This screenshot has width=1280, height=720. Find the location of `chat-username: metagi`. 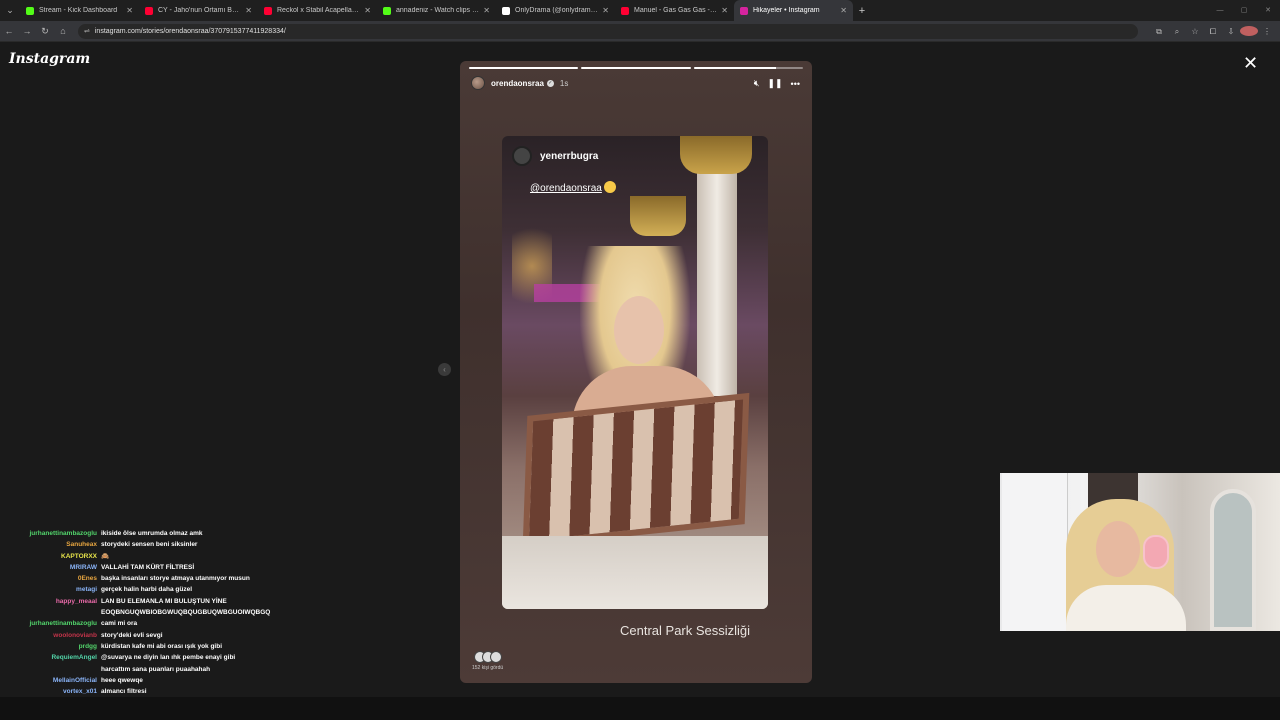

chat-username: metagi is located at coordinates (86, 590).